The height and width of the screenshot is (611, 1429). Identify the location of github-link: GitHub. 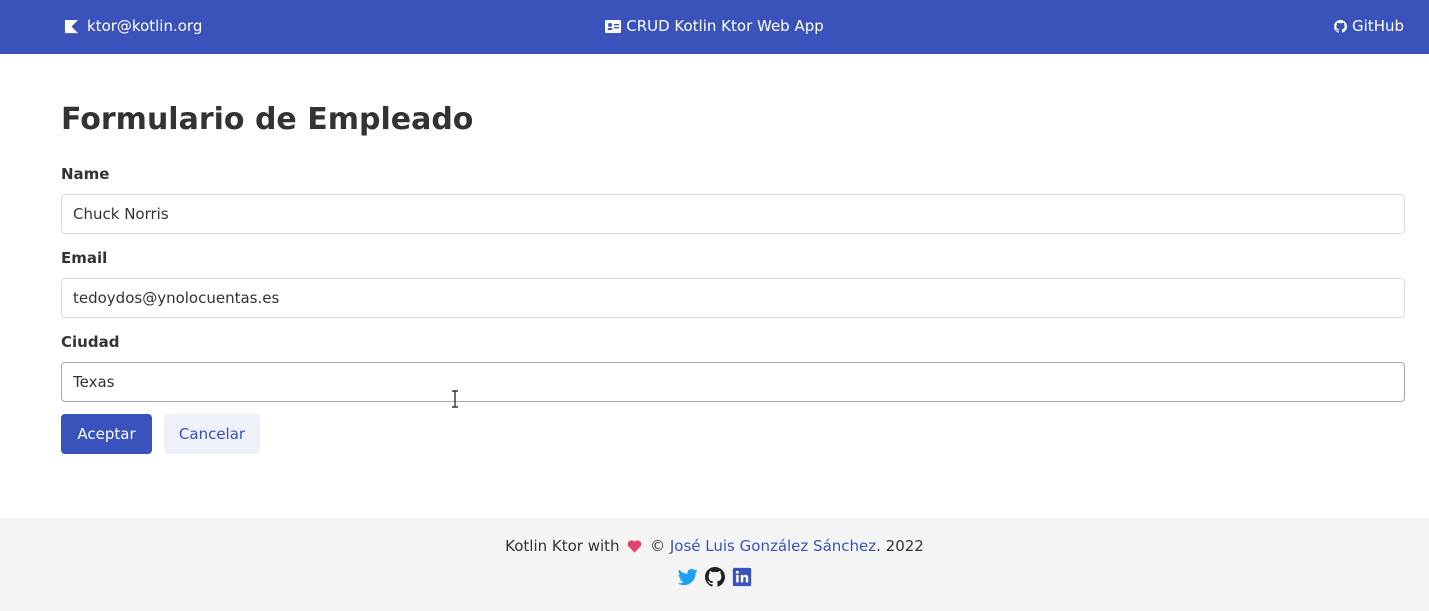
(1369, 26).